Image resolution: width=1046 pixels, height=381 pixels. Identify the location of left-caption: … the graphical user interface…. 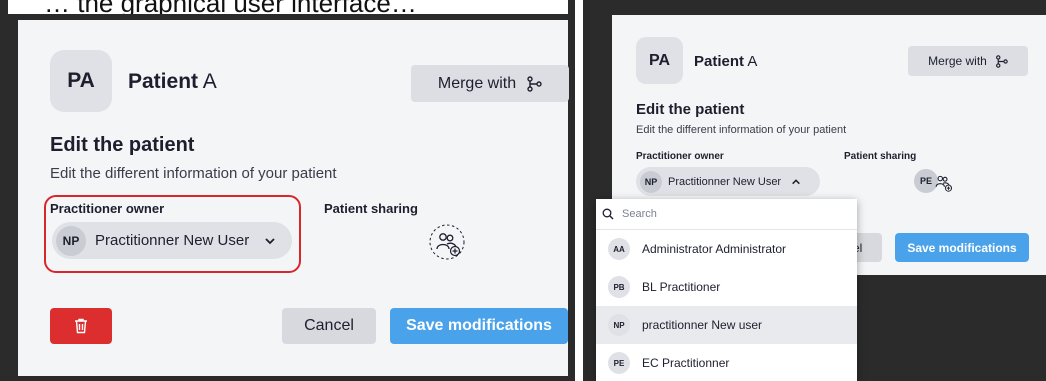
(288, 7).